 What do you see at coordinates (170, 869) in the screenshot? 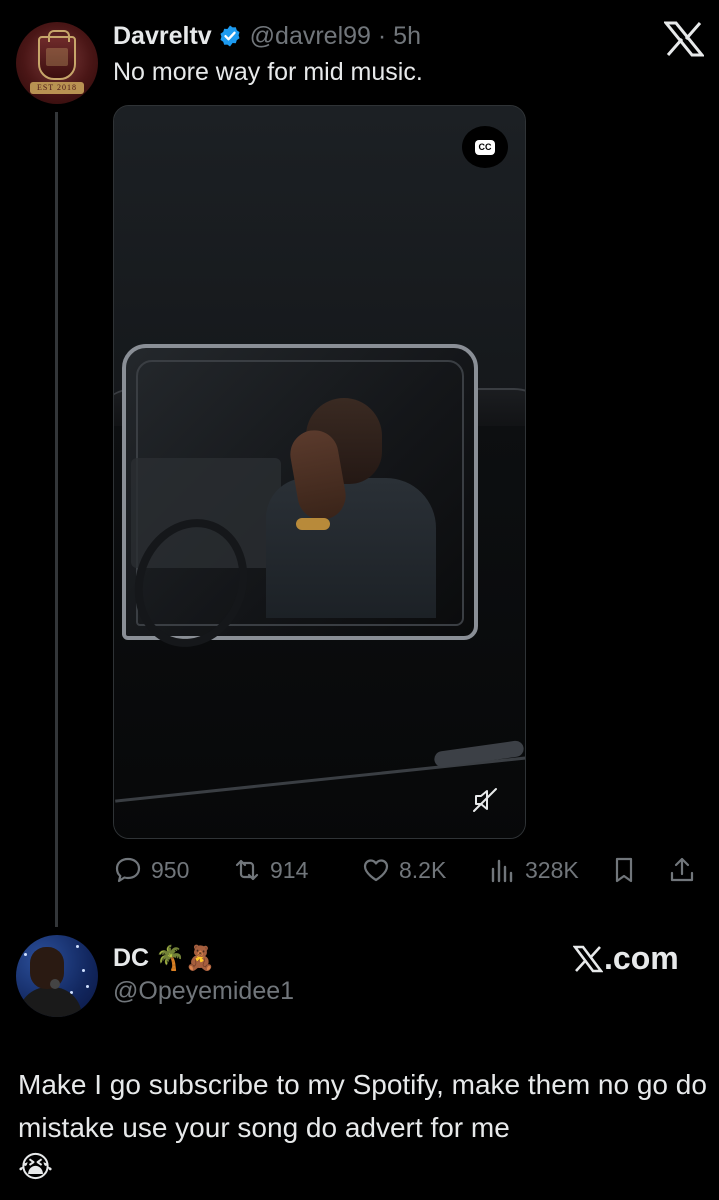
I see `reply-count: 950` at bounding box center [170, 869].